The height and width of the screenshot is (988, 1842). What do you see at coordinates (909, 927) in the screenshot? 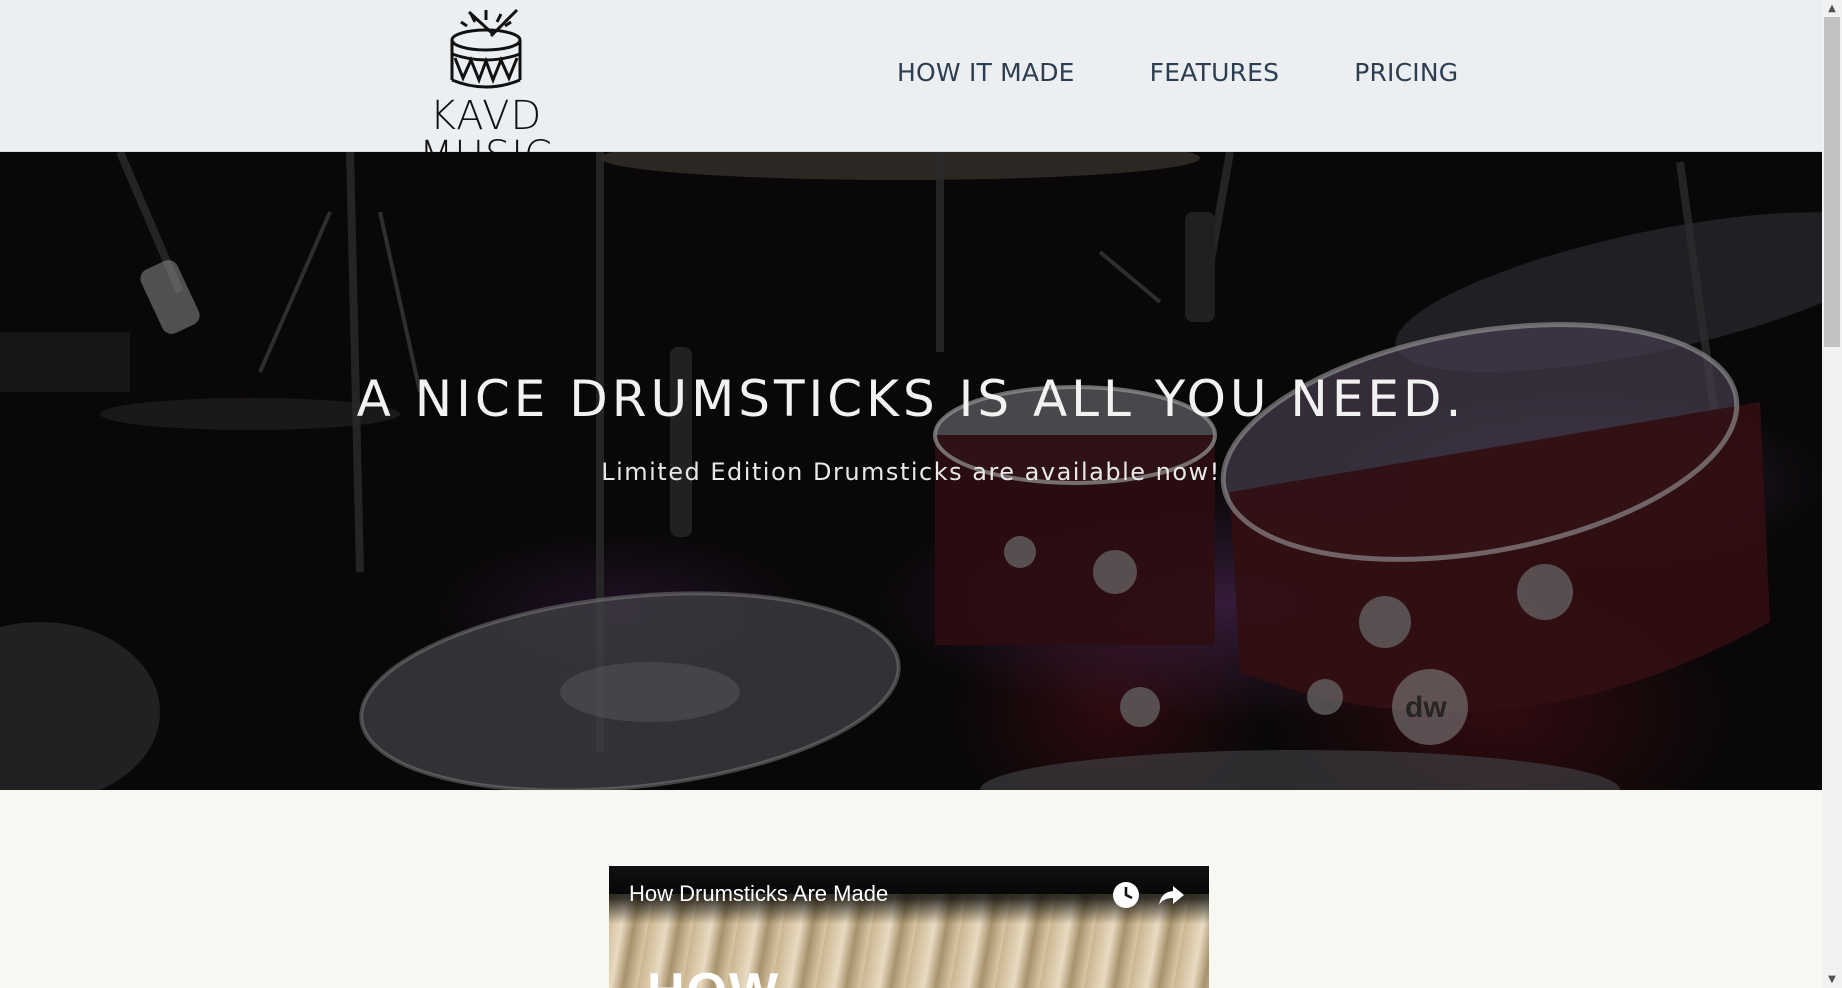
I see `video-player: How Drumsticks Are Made HOW` at bounding box center [909, 927].